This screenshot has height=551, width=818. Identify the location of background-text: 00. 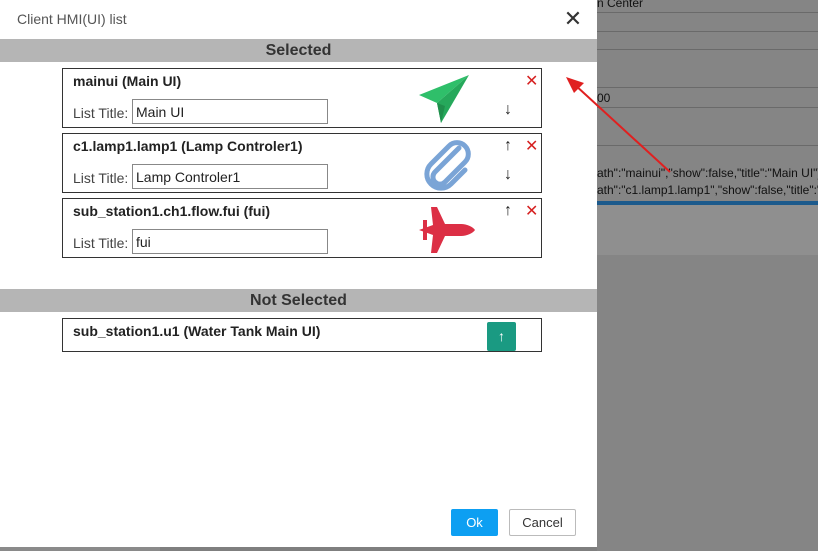
(604, 98).